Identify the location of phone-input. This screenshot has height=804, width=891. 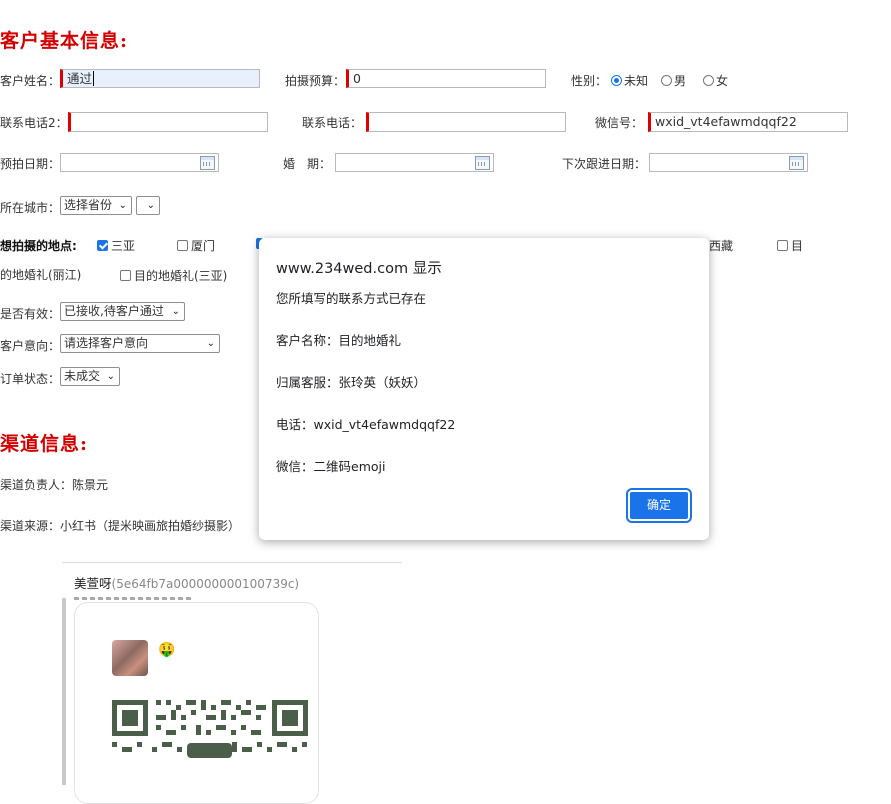
(466, 122).